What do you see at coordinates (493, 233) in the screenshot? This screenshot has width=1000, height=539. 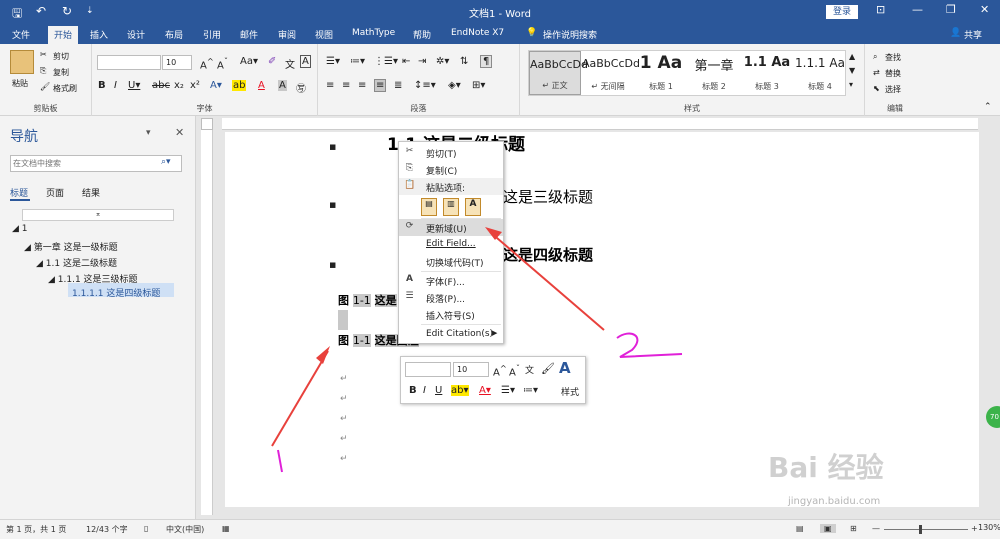 I see `arrow-2-head` at bounding box center [493, 233].